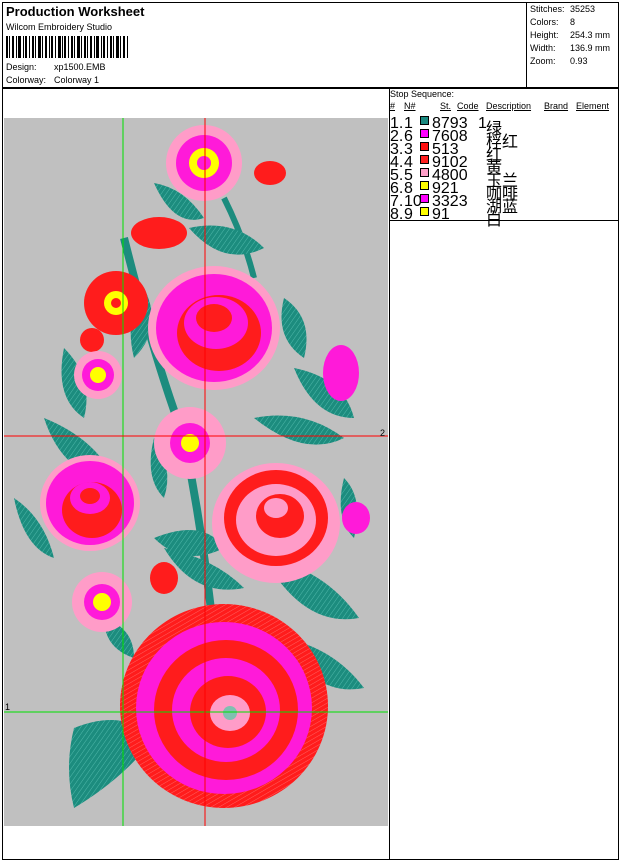 Image resolution: width=620 pixels, height=861 pixels. Describe the element at coordinates (446, 106) in the screenshot. I see `col-st: St.` at that location.